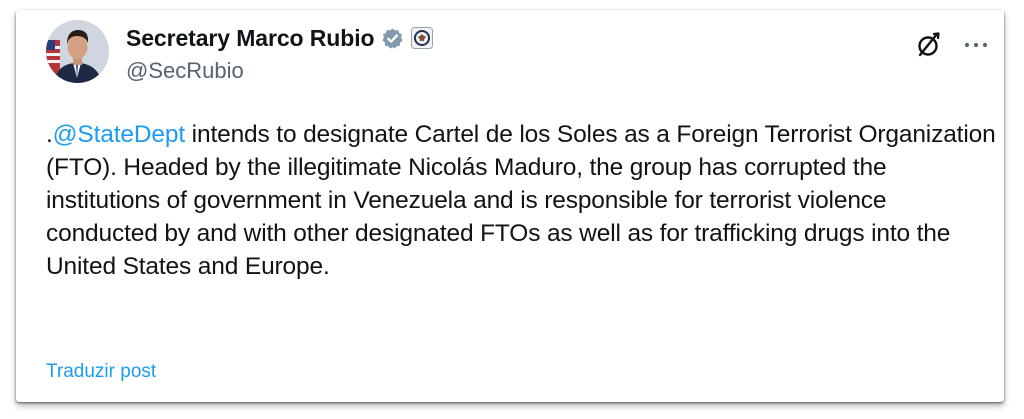 The image size is (1024, 419). Describe the element at coordinates (49, 134) in the screenshot. I see `post-text-prefix: .` at that location.